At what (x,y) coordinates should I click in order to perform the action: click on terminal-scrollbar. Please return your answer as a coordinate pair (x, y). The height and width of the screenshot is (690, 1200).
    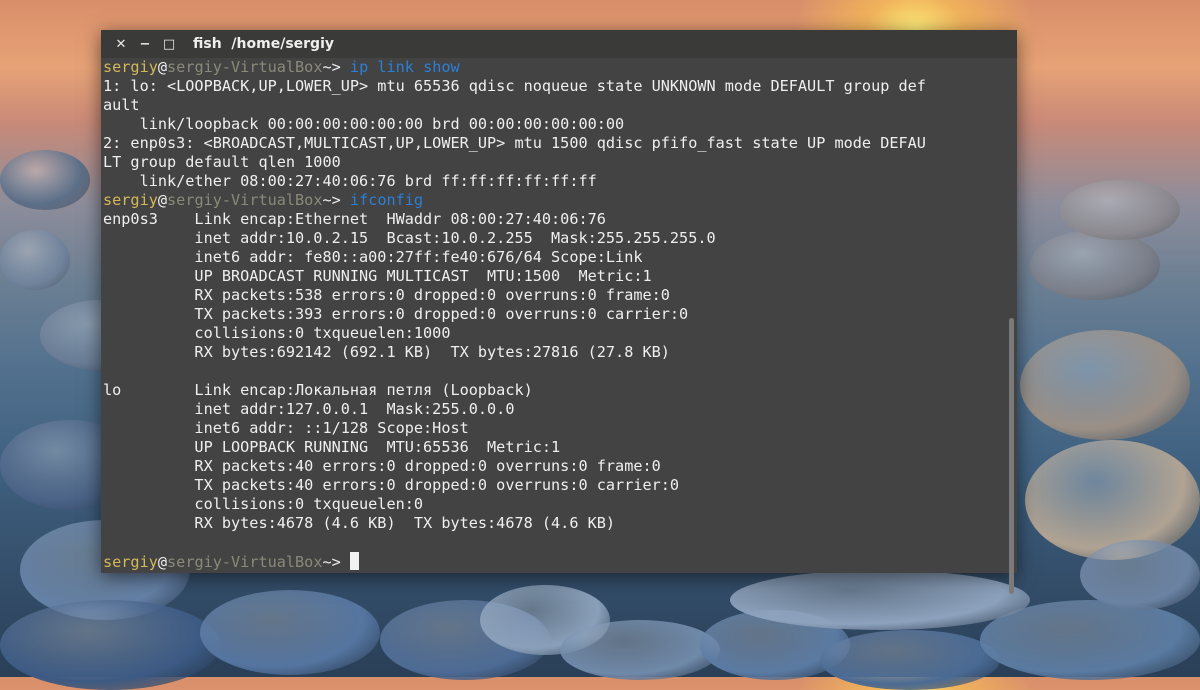
    Looking at the image, I should click on (1011, 326).